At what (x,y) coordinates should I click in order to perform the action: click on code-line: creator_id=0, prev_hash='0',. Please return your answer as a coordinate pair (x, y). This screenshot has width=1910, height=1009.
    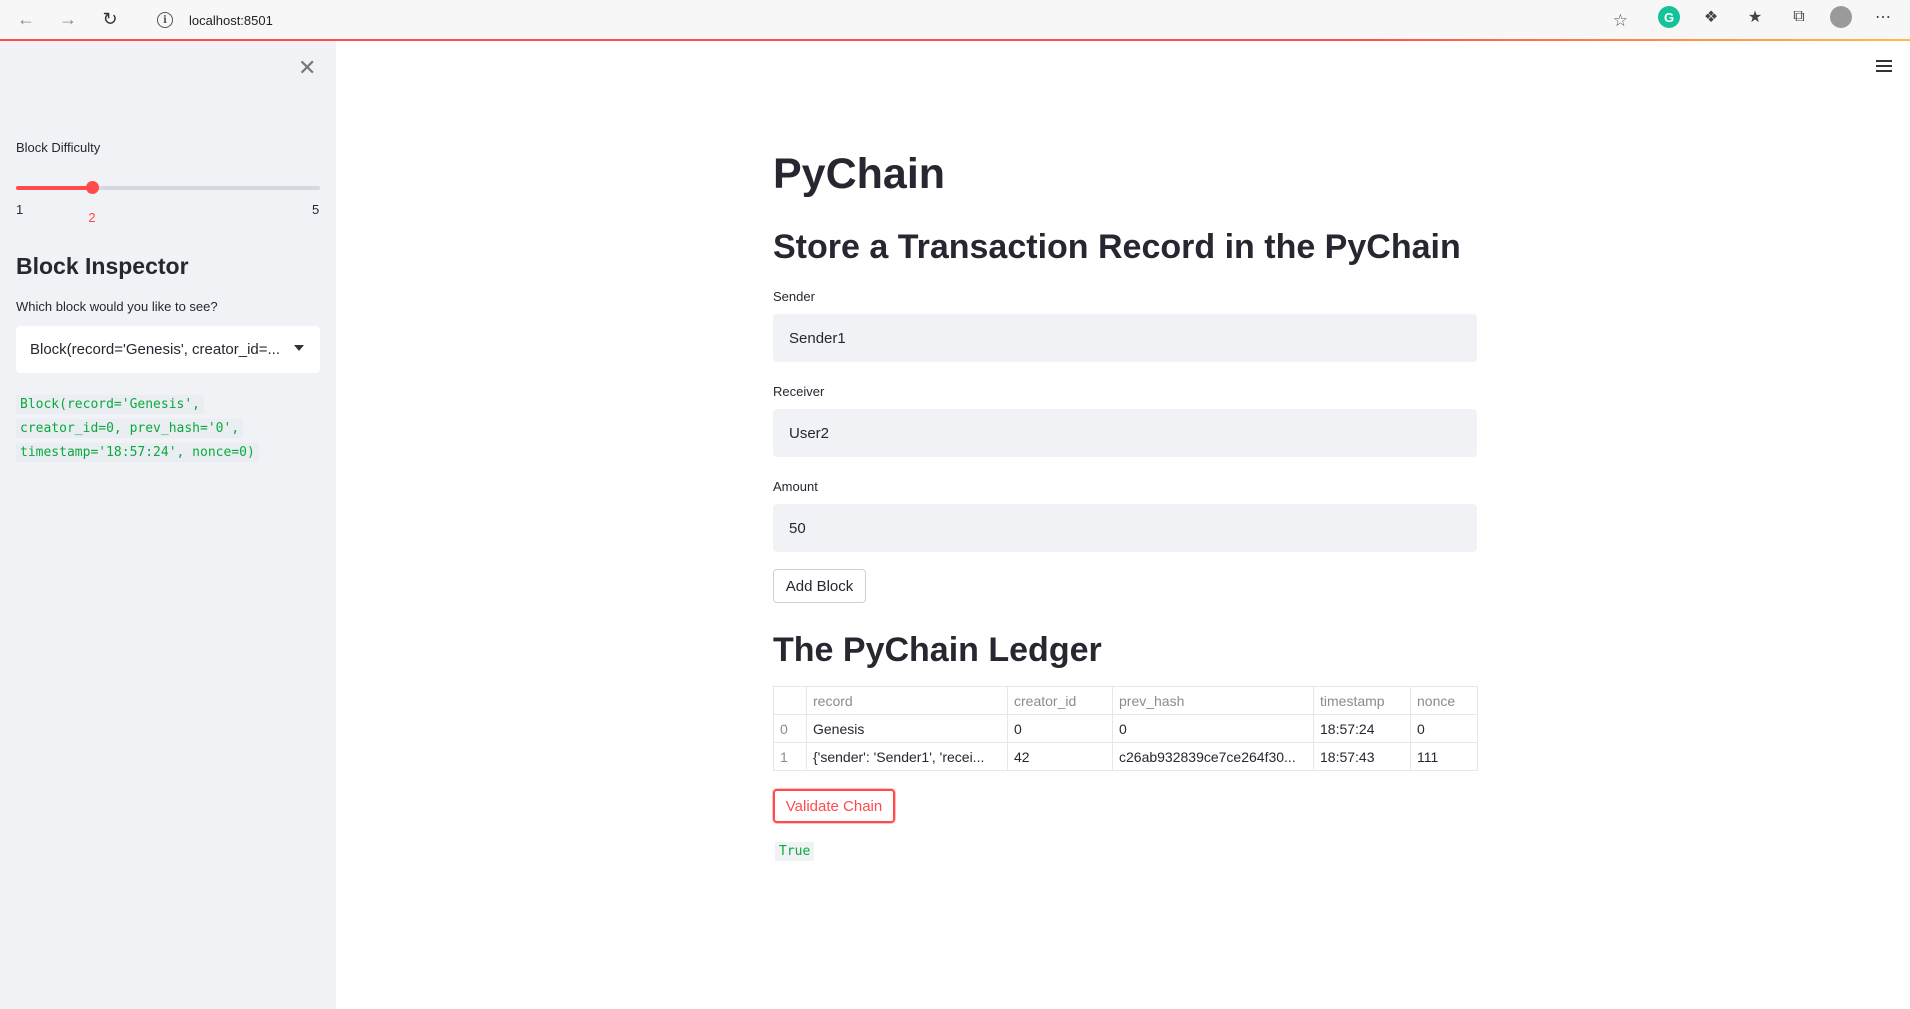
    Looking at the image, I should click on (130, 428).